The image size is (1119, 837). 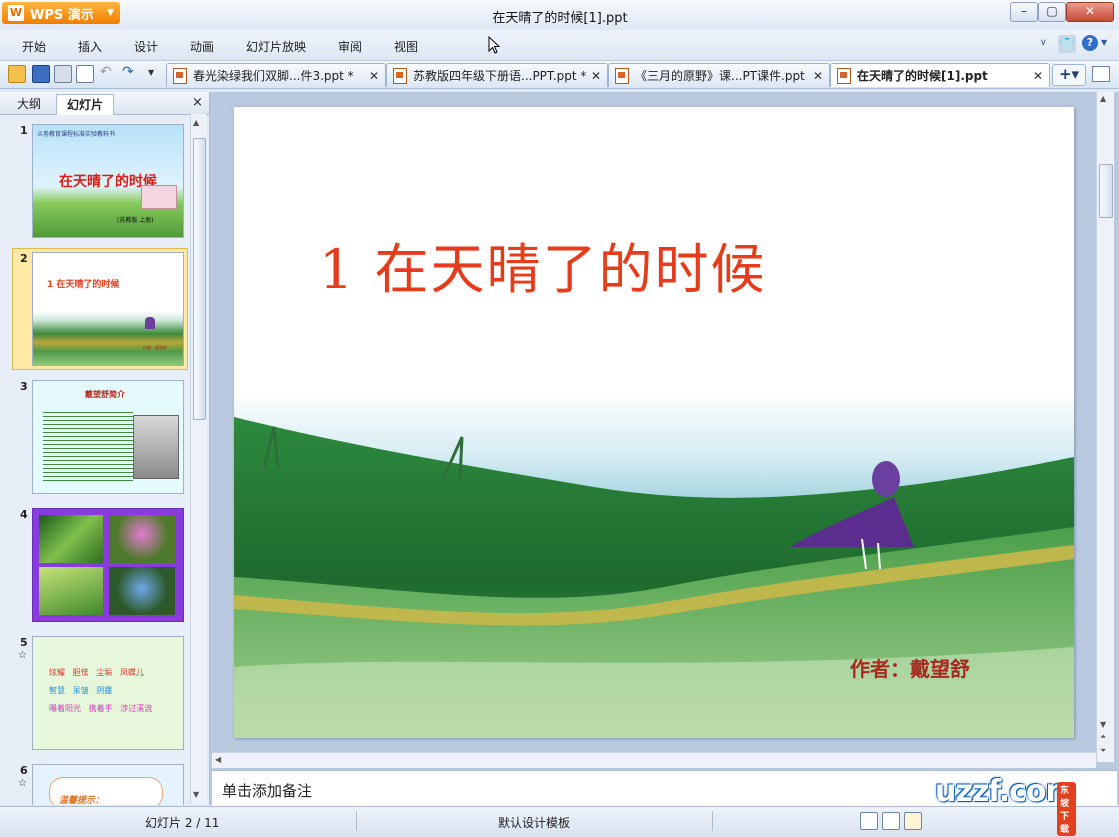 What do you see at coordinates (406, 46) in the screenshot?
I see `menu-view: 视图` at bounding box center [406, 46].